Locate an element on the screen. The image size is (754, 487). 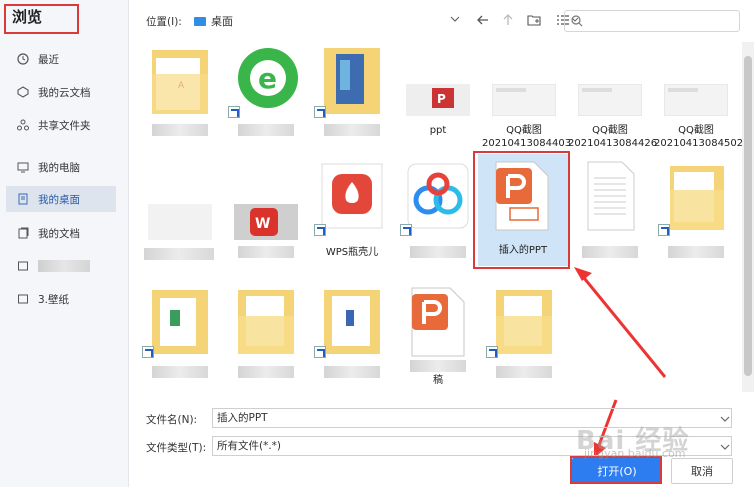
sidebar-item-label: 我的云文档 is located at coordinates (64, 92).